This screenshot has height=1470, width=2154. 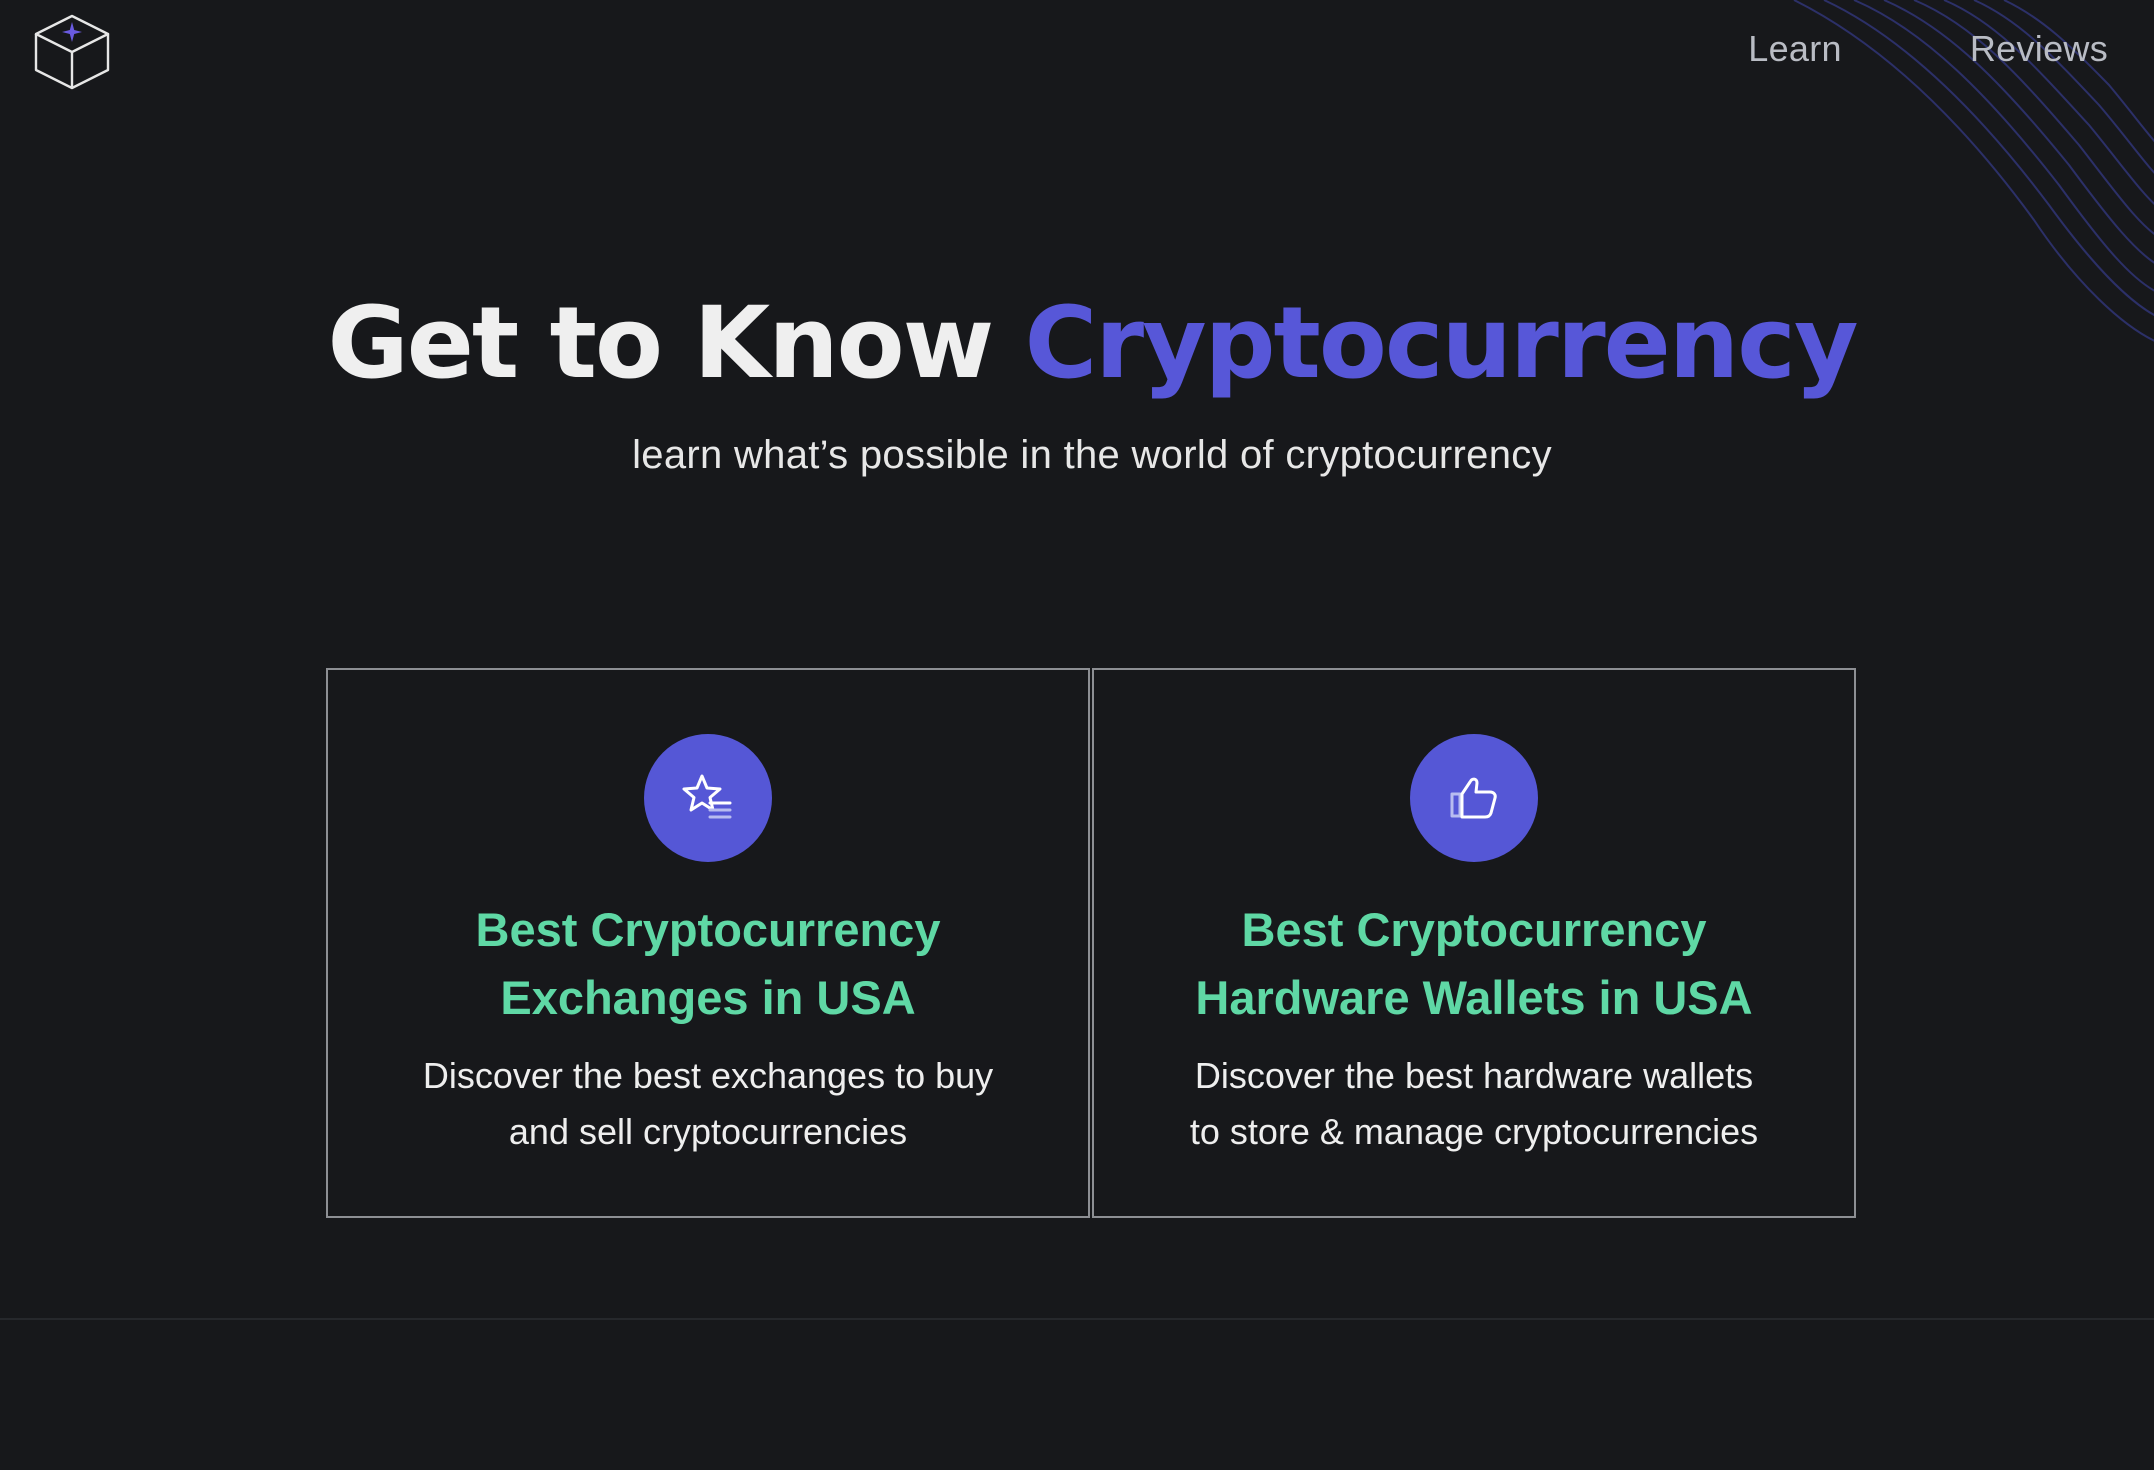 What do you see at coordinates (708, 1075) in the screenshot?
I see `card-description-line: Discover the best exchanges to buy` at bounding box center [708, 1075].